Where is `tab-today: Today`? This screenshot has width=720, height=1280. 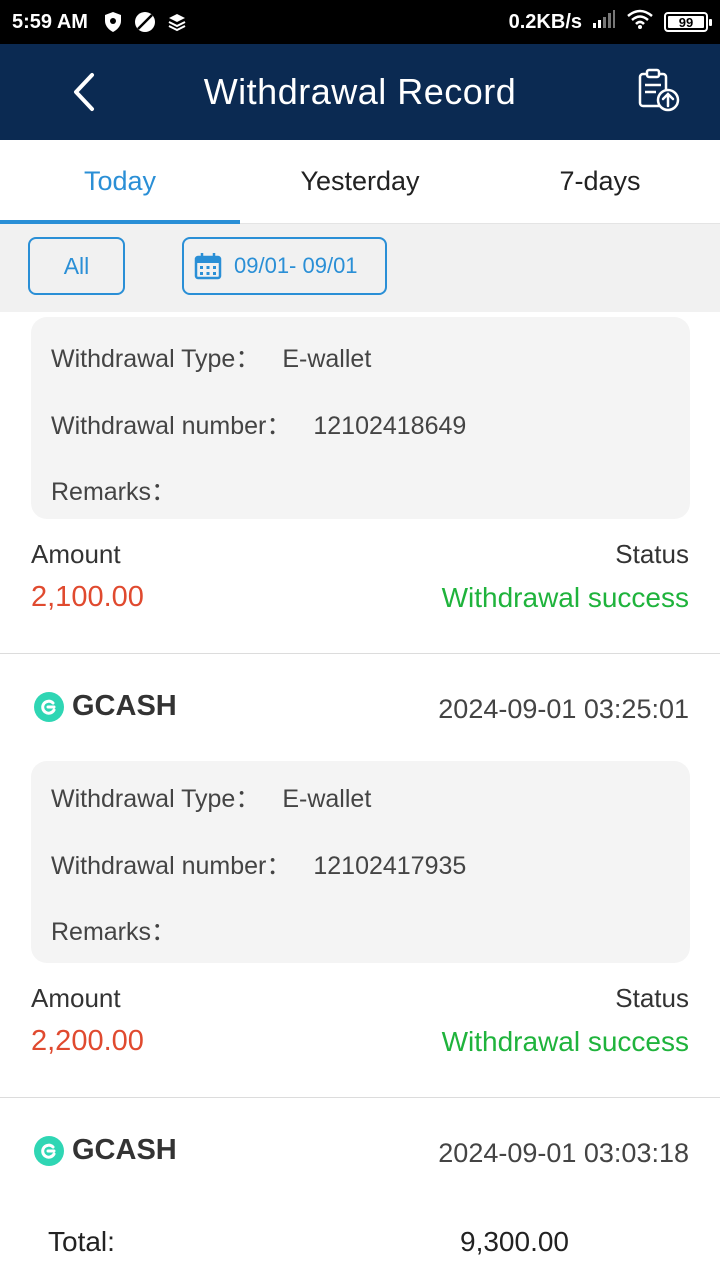
tab-today: Today is located at coordinates (120, 182).